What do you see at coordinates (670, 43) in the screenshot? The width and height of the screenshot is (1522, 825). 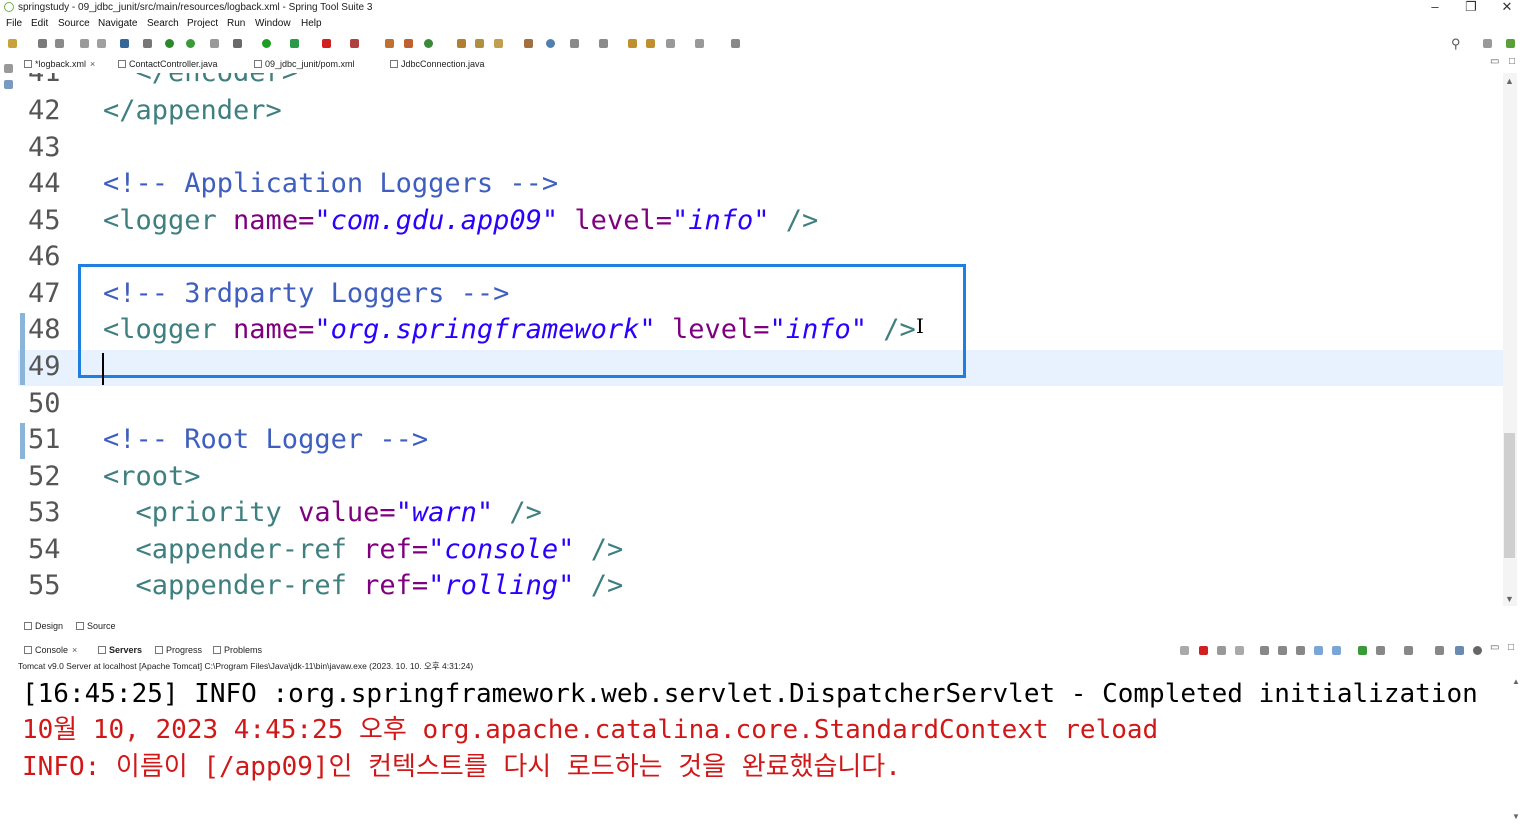 I see `back-arrow-icon` at bounding box center [670, 43].